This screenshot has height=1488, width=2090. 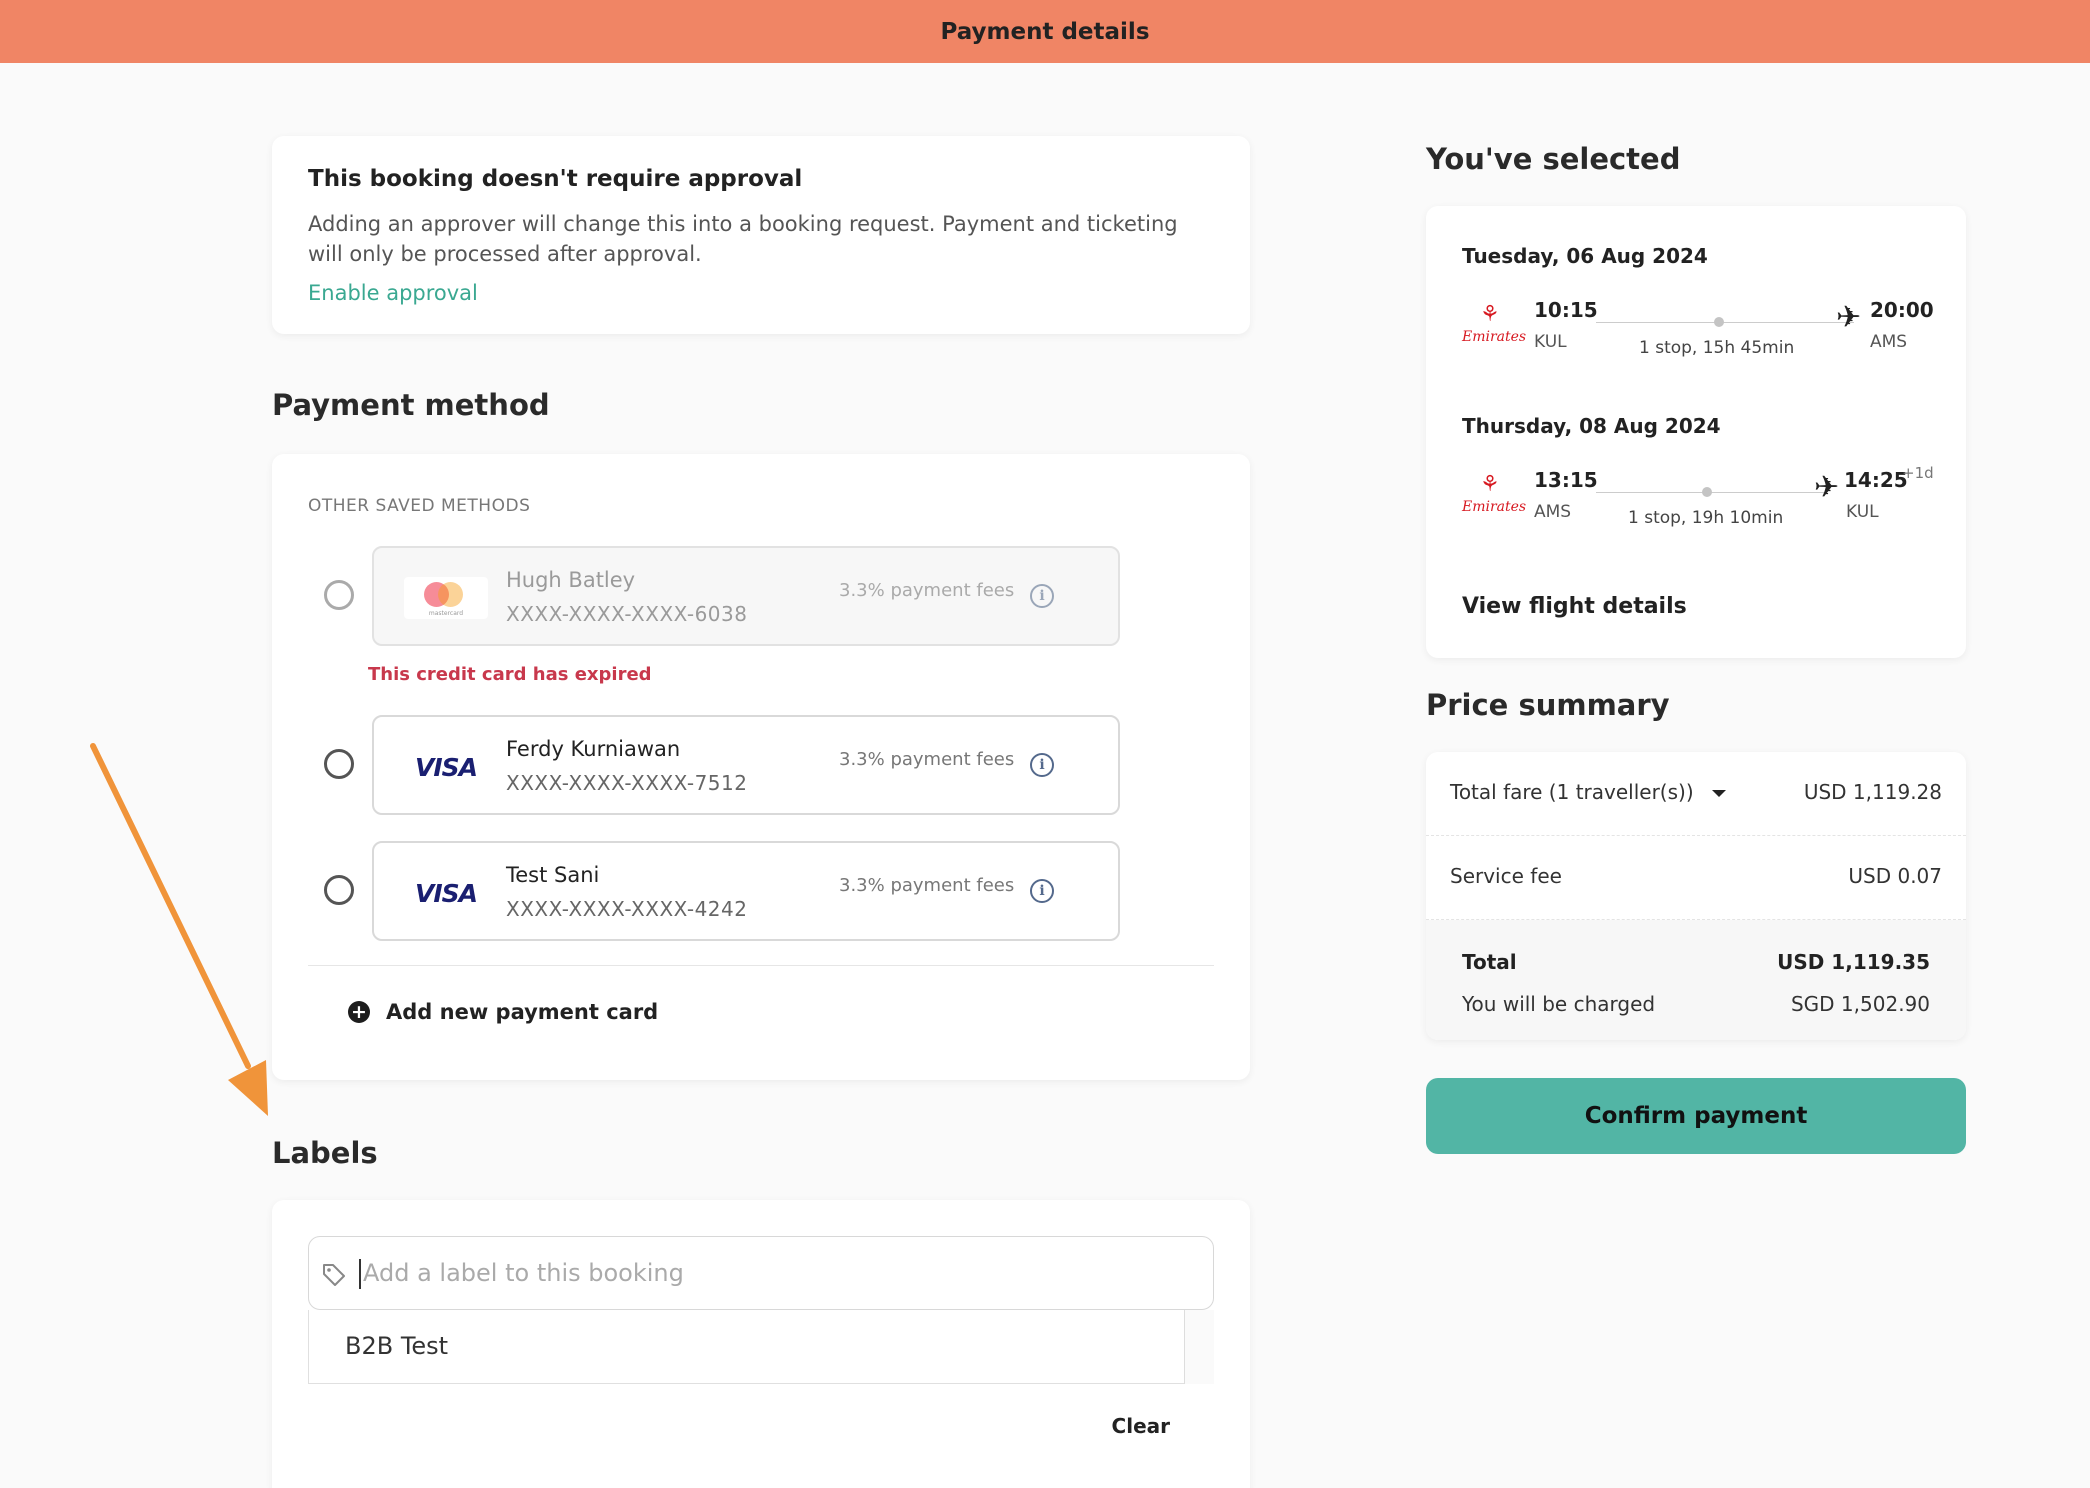 I want to click on label-dropdown: B2B Test, so click(x=761, y=1347).